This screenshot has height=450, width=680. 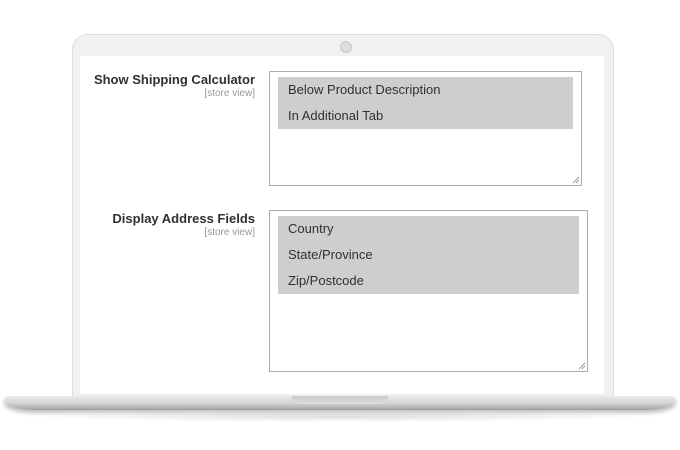 I want to click on address-fields-label-block: Display Address Fields [store view], so click(x=183, y=225).